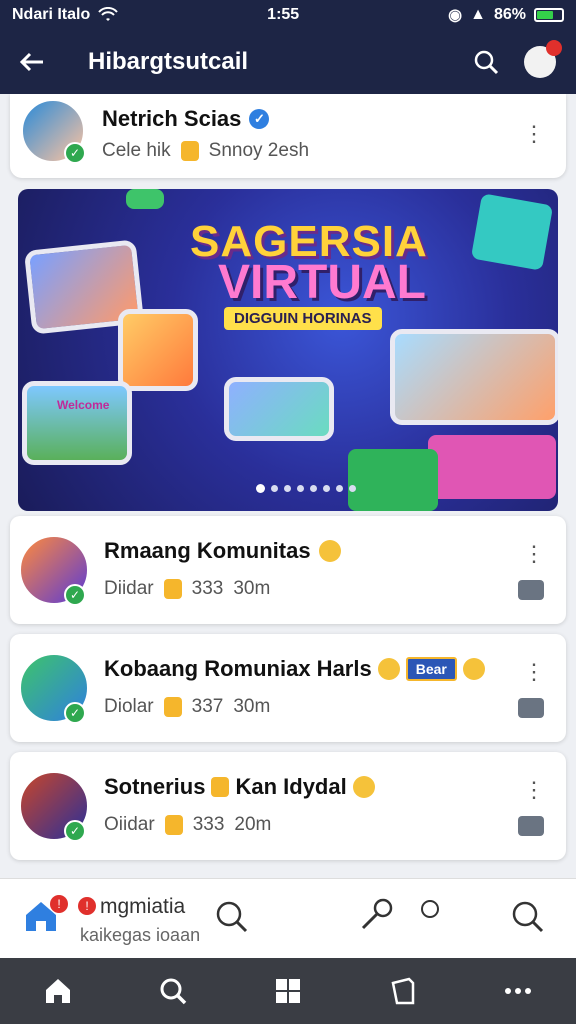 This screenshot has height=1024, width=576. I want to click on banner-table, so click(492, 467).